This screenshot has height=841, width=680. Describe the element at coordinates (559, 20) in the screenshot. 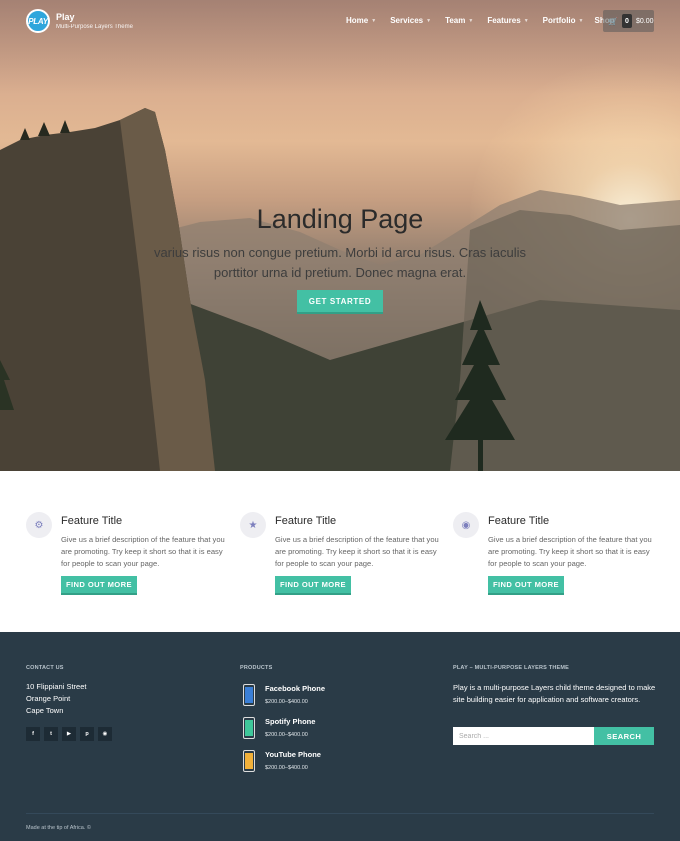

I see `nav-label: Portfolio` at that location.